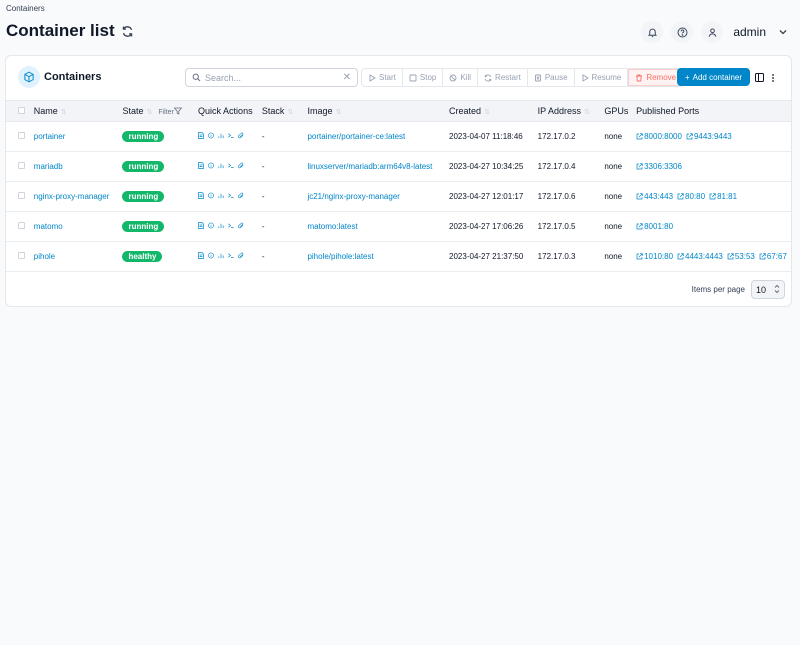 This screenshot has height=645, width=800. I want to click on port-link: 9443:9443, so click(709, 136).